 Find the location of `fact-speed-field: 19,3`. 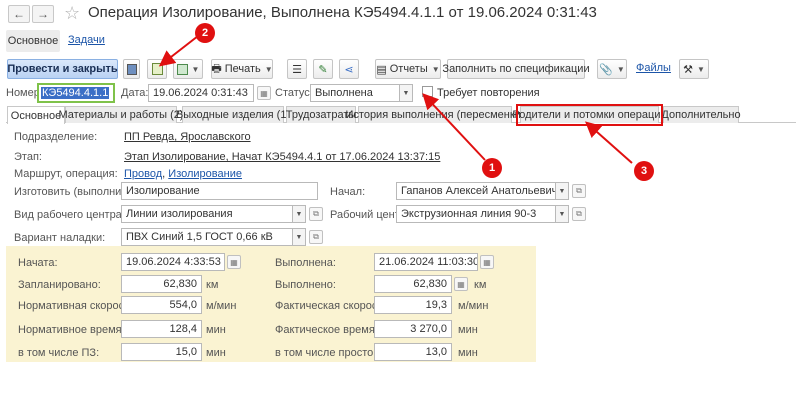

fact-speed-field: 19,3 is located at coordinates (413, 305).